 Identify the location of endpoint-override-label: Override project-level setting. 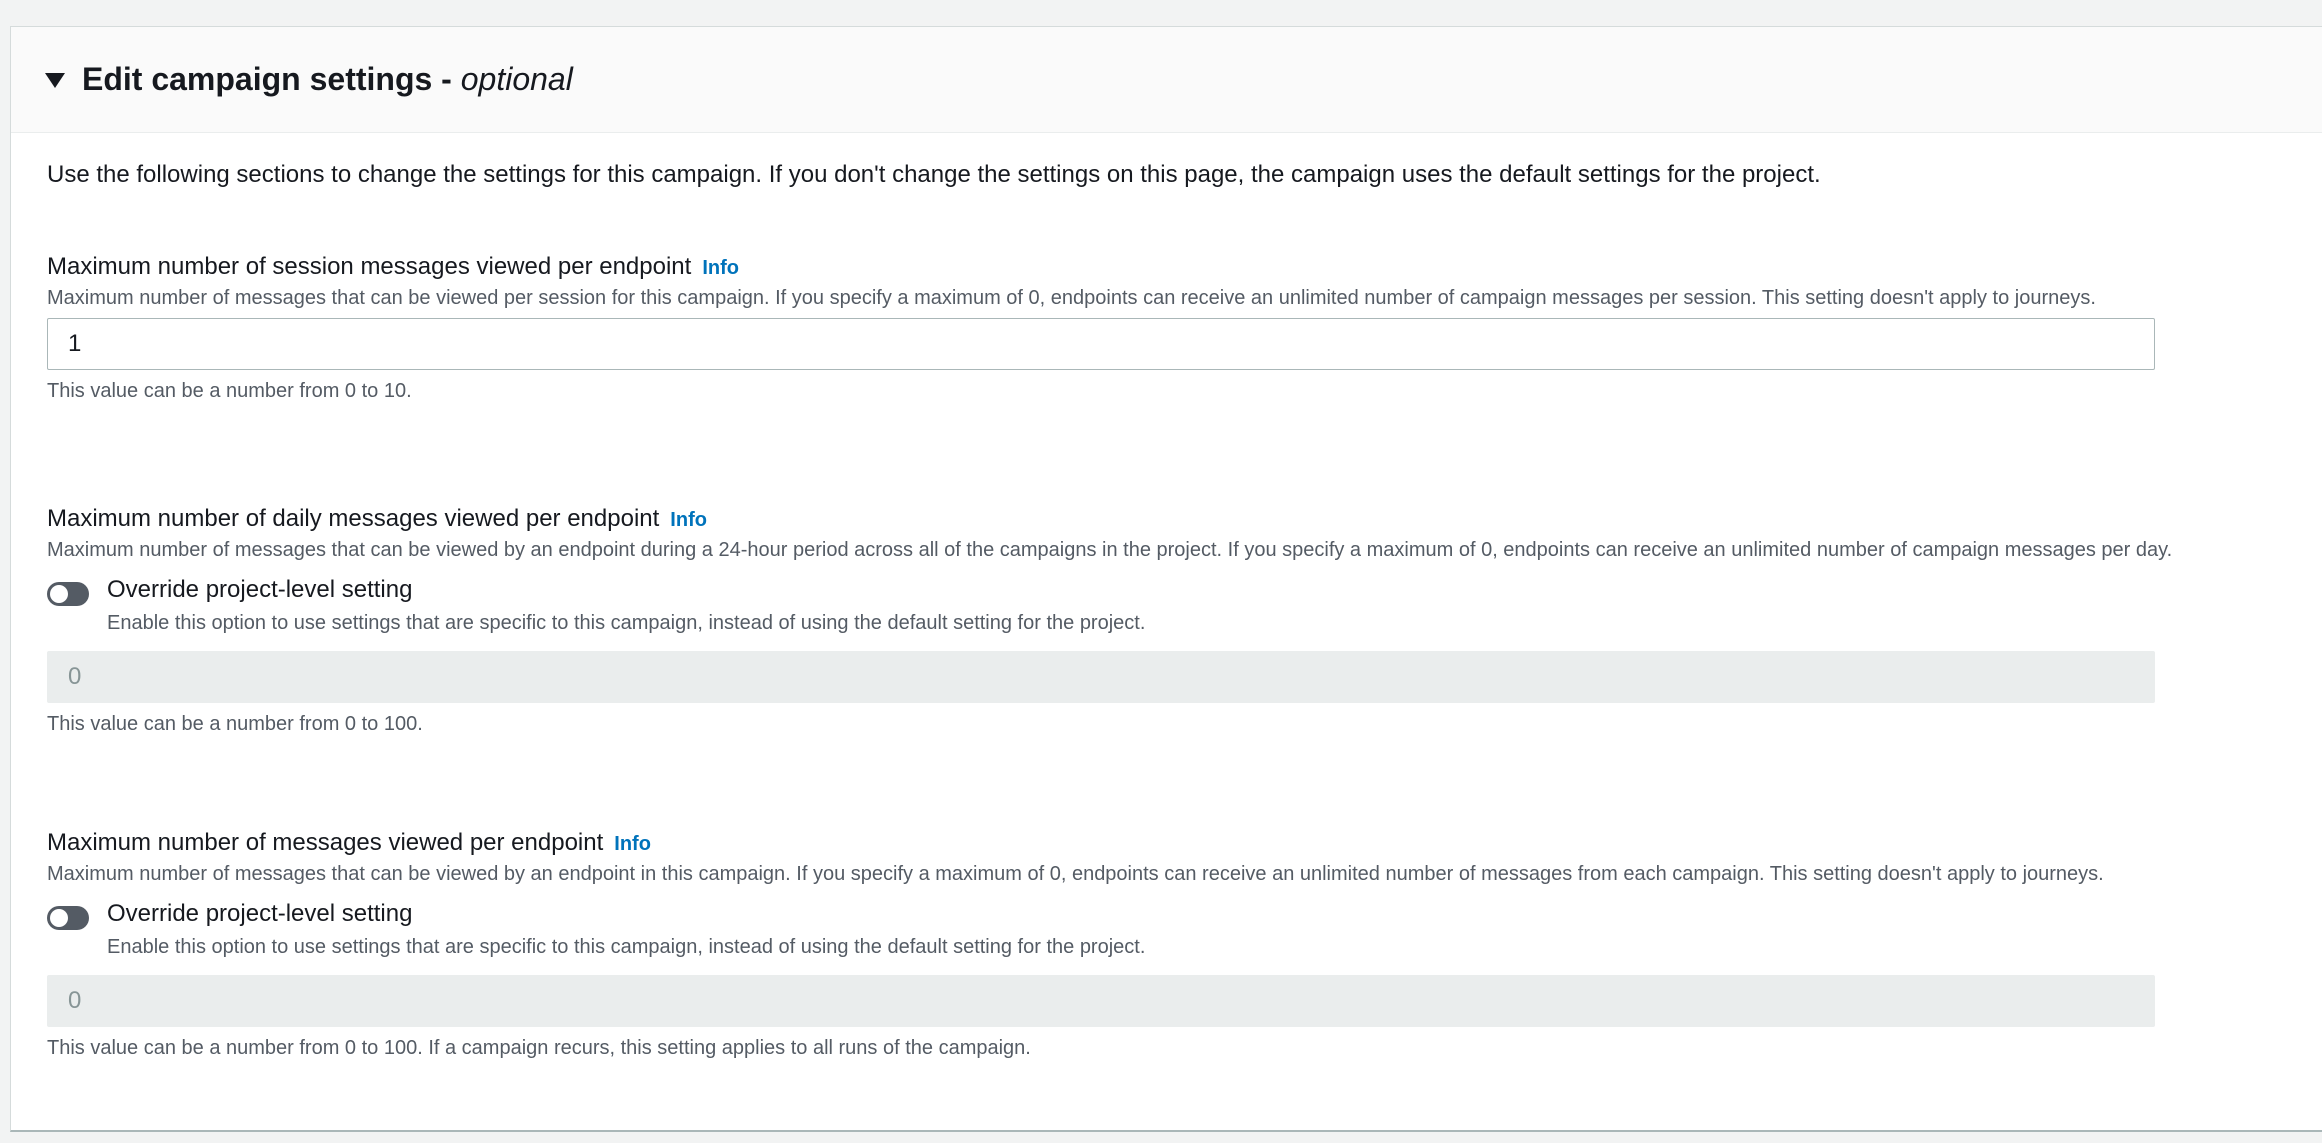
(260, 913).